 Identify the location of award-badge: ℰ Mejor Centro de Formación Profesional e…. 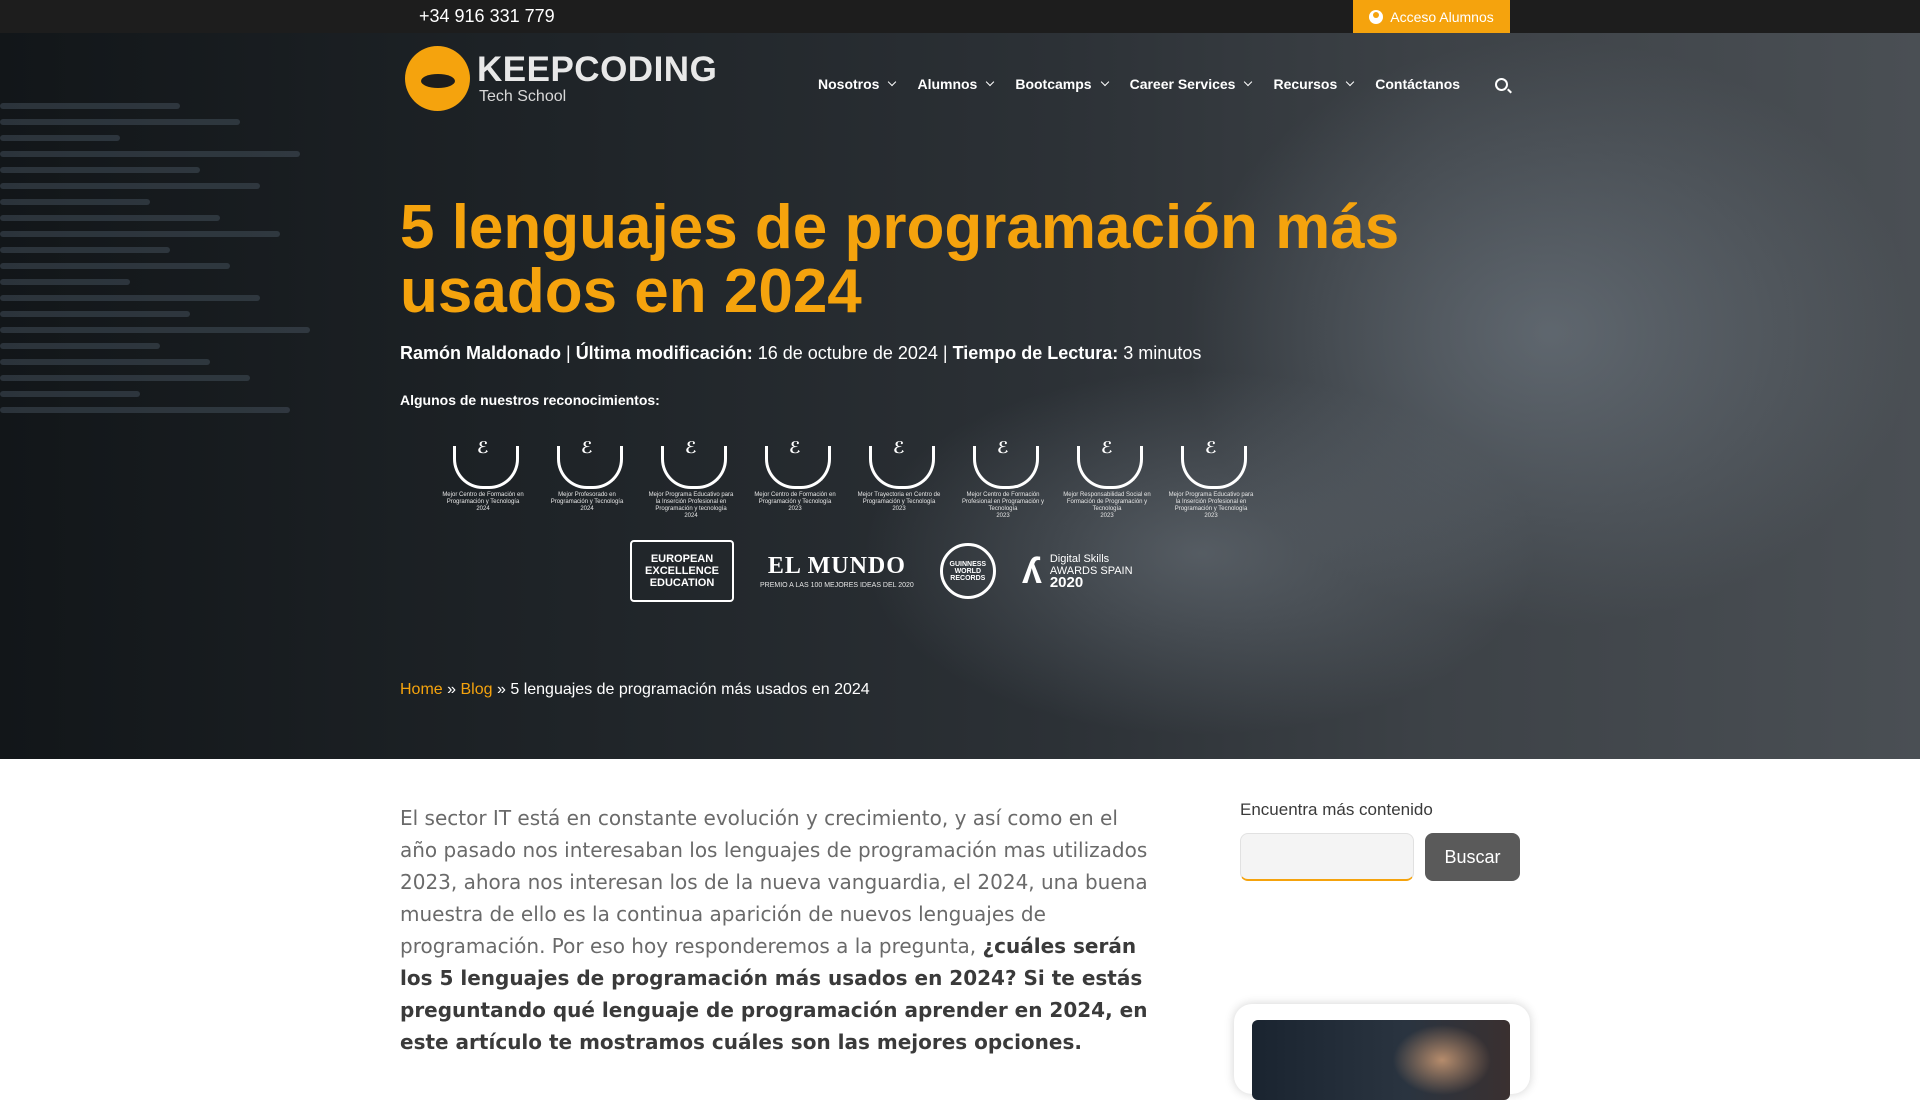
(1003, 484).